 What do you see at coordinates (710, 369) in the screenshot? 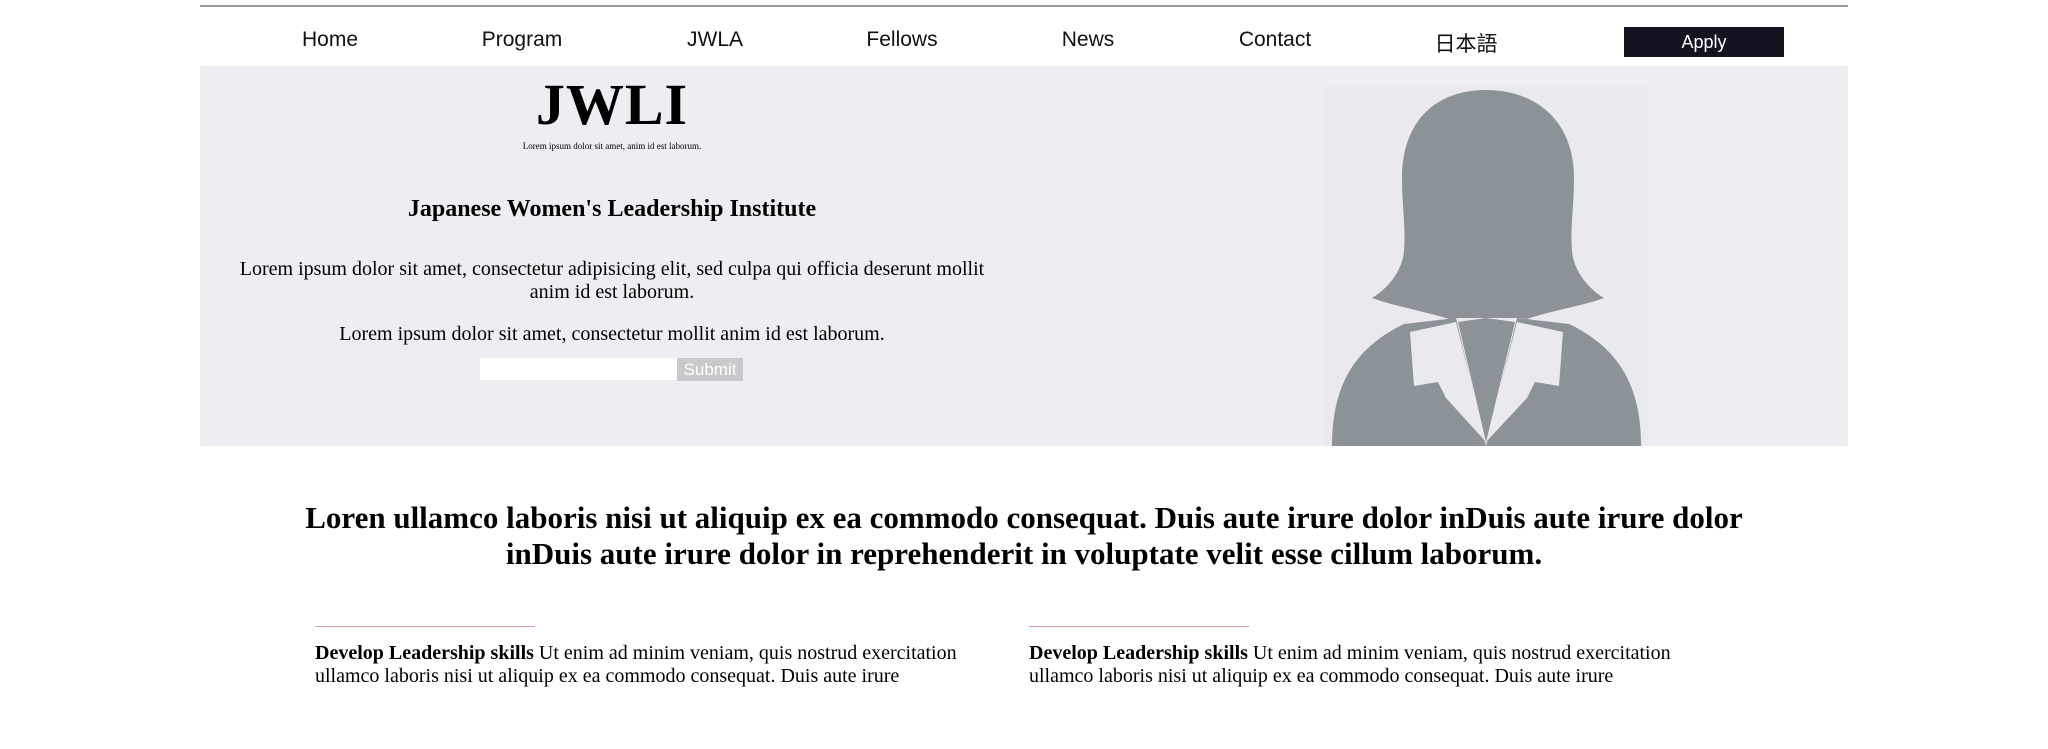
I see `submit-button: Submit` at bounding box center [710, 369].